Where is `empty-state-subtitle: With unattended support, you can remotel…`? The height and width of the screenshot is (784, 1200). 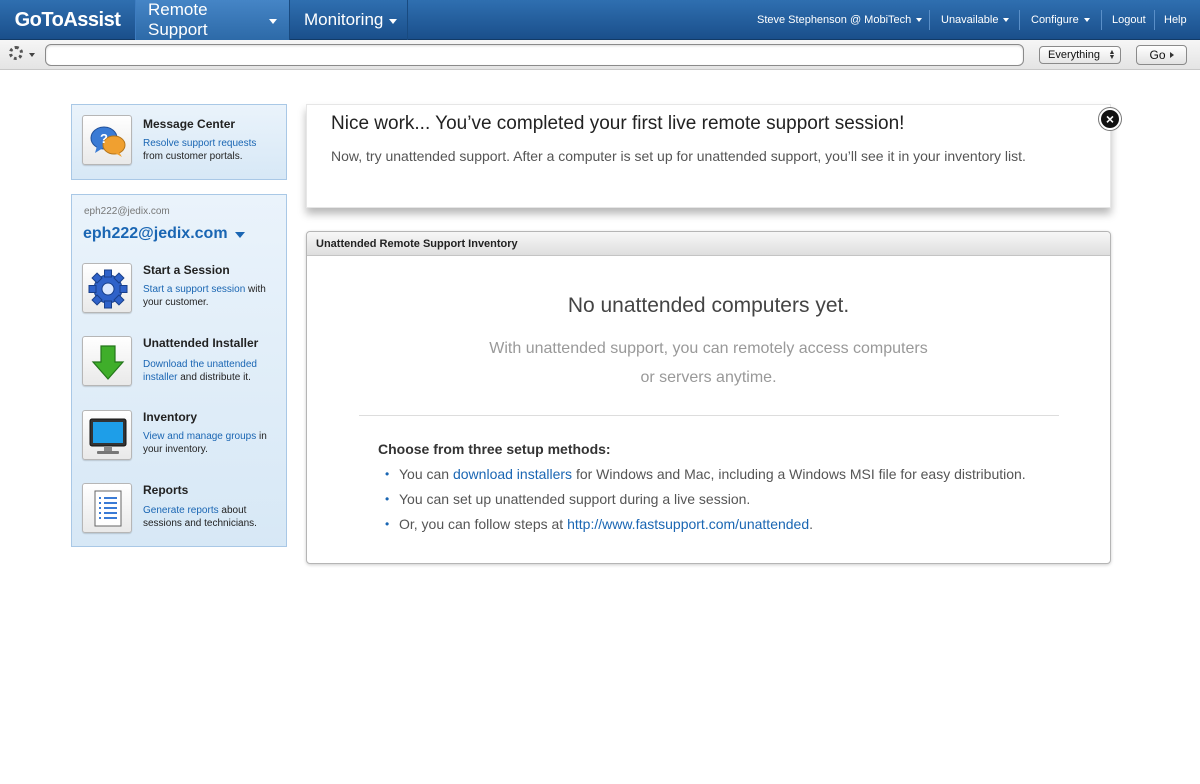
empty-state-subtitle: With unattended support, you can remotel… is located at coordinates (708, 363).